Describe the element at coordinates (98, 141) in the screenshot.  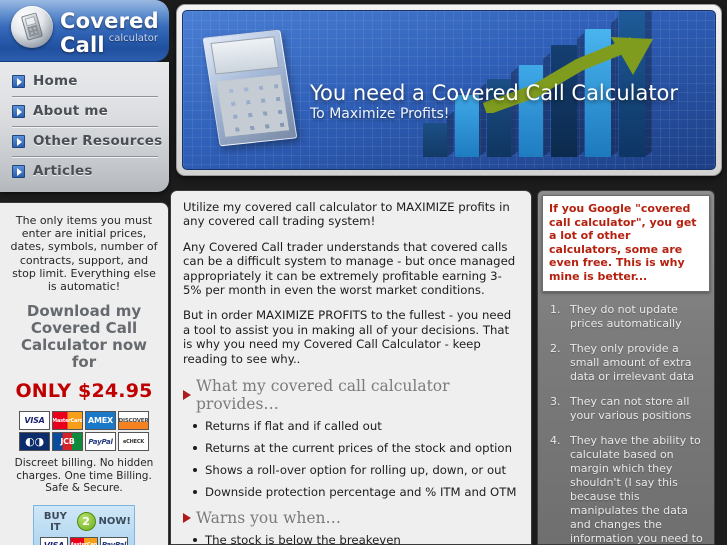
I see `sidebar-item-label: Other Resources` at that location.